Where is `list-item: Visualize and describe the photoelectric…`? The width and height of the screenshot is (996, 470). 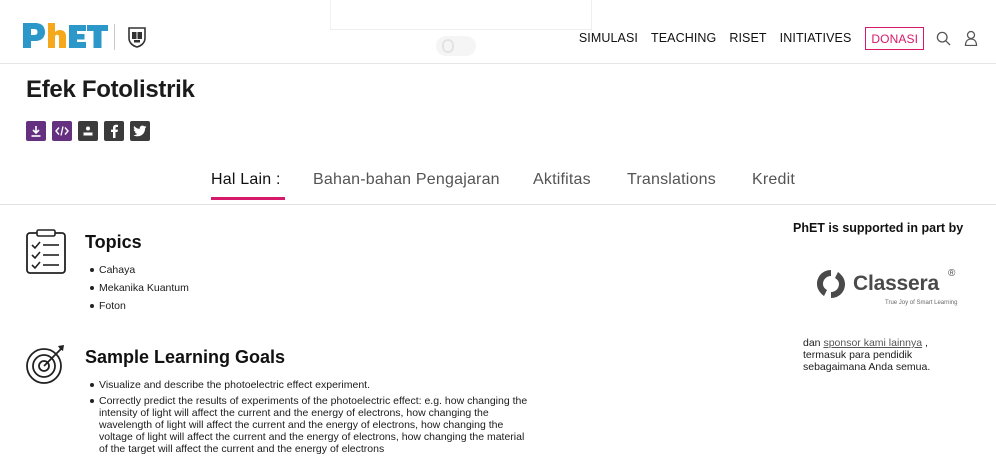 list-item: Visualize and describe the photoelectric… is located at coordinates (309, 385).